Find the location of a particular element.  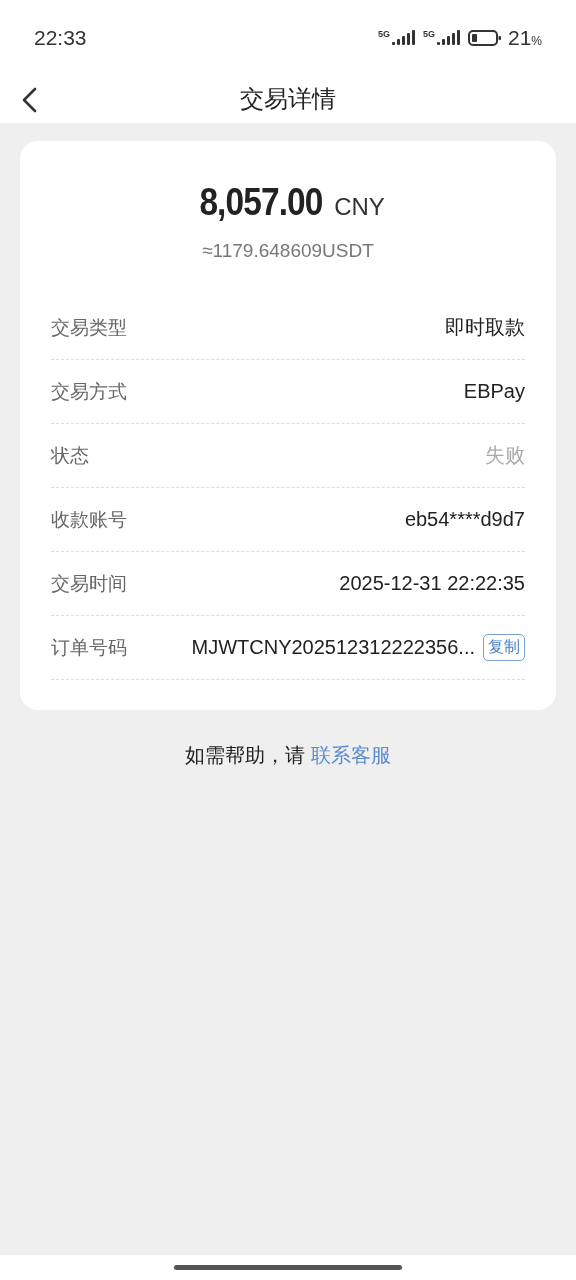

amount: 8,057.00 is located at coordinates (261, 202).